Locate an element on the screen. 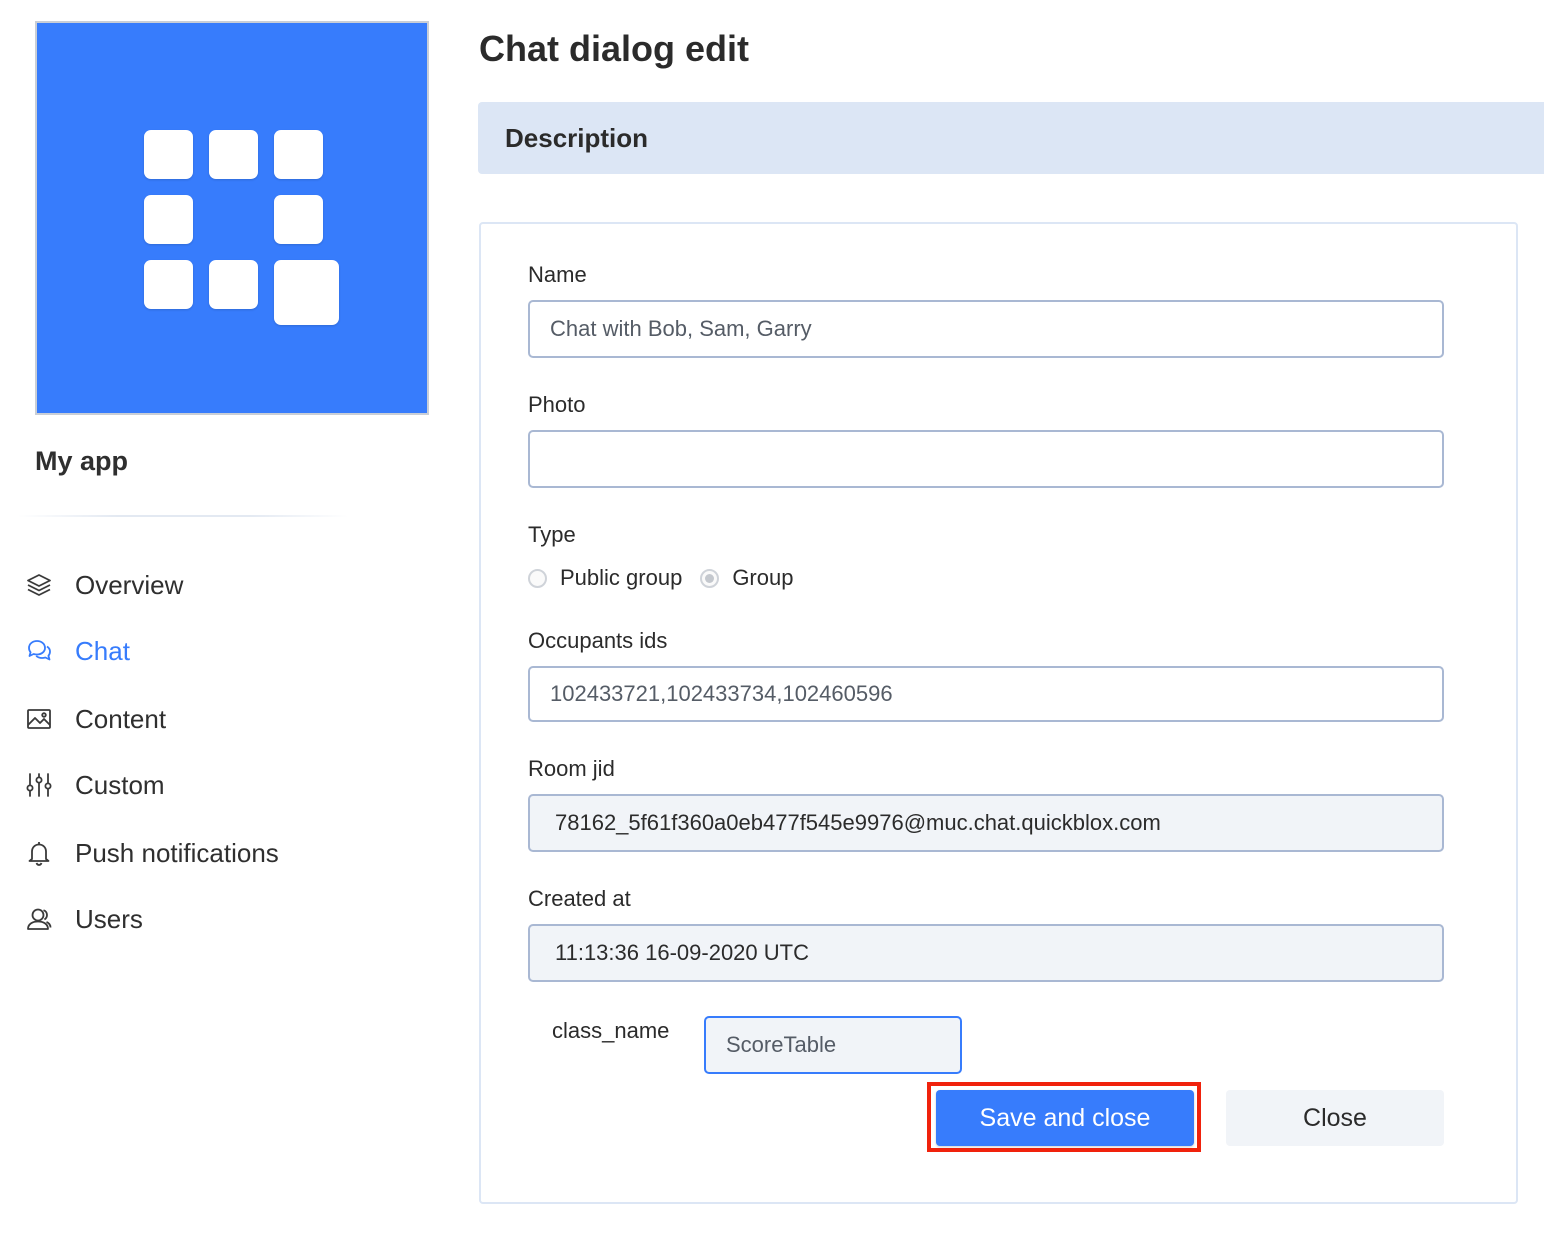 Image resolution: width=1544 pixels, height=1236 pixels. sidebar-item-users: Users is located at coordinates (214, 919).